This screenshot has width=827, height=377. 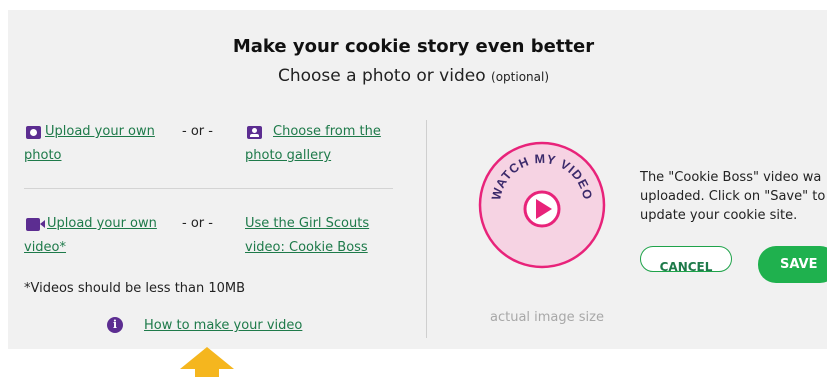 What do you see at coordinates (43, 155) in the screenshot?
I see `upload-photo-link-line2: photo` at bounding box center [43, 155].